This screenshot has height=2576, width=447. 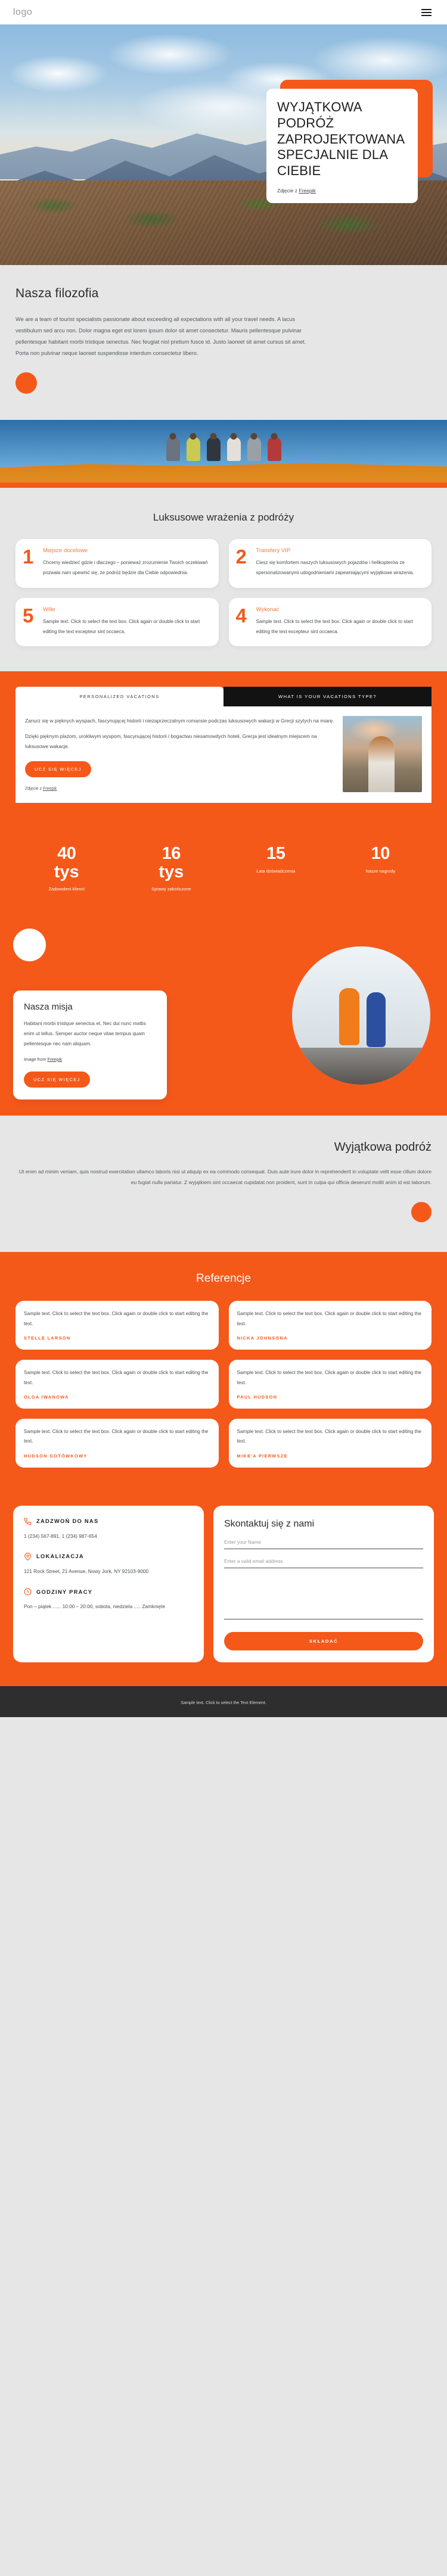 I want to click on site-logo: logo, so click(x=22, y=13).